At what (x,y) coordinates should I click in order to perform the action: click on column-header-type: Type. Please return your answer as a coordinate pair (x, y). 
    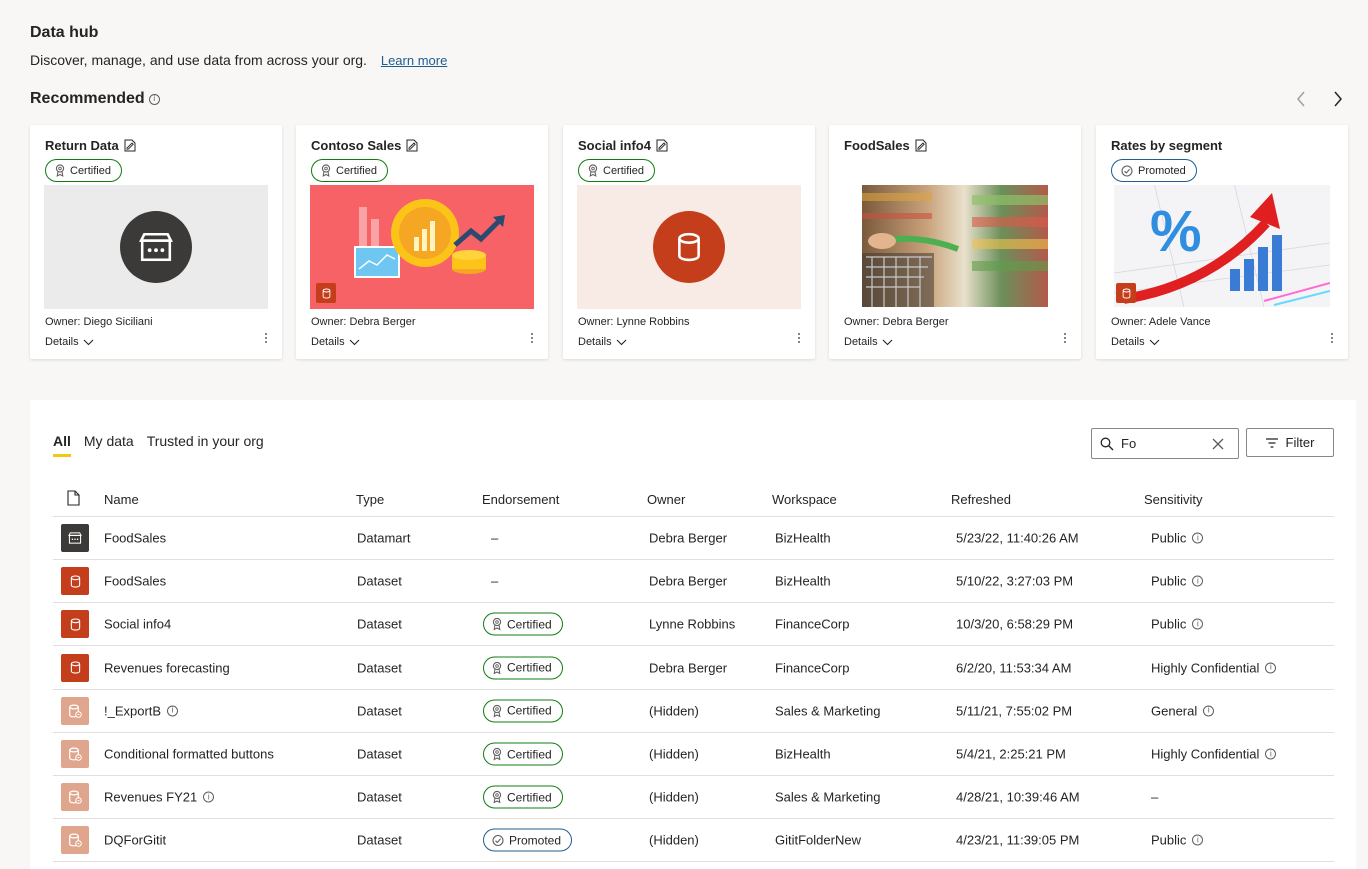
    Looking at the image, I should click on (370, 499).